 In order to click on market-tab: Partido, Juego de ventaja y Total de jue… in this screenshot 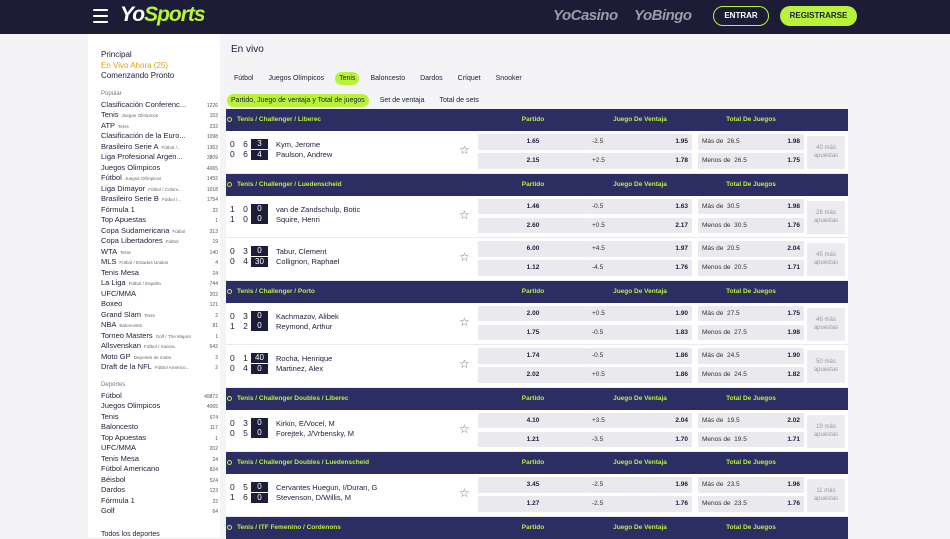, I will do `click(298, 100)`.